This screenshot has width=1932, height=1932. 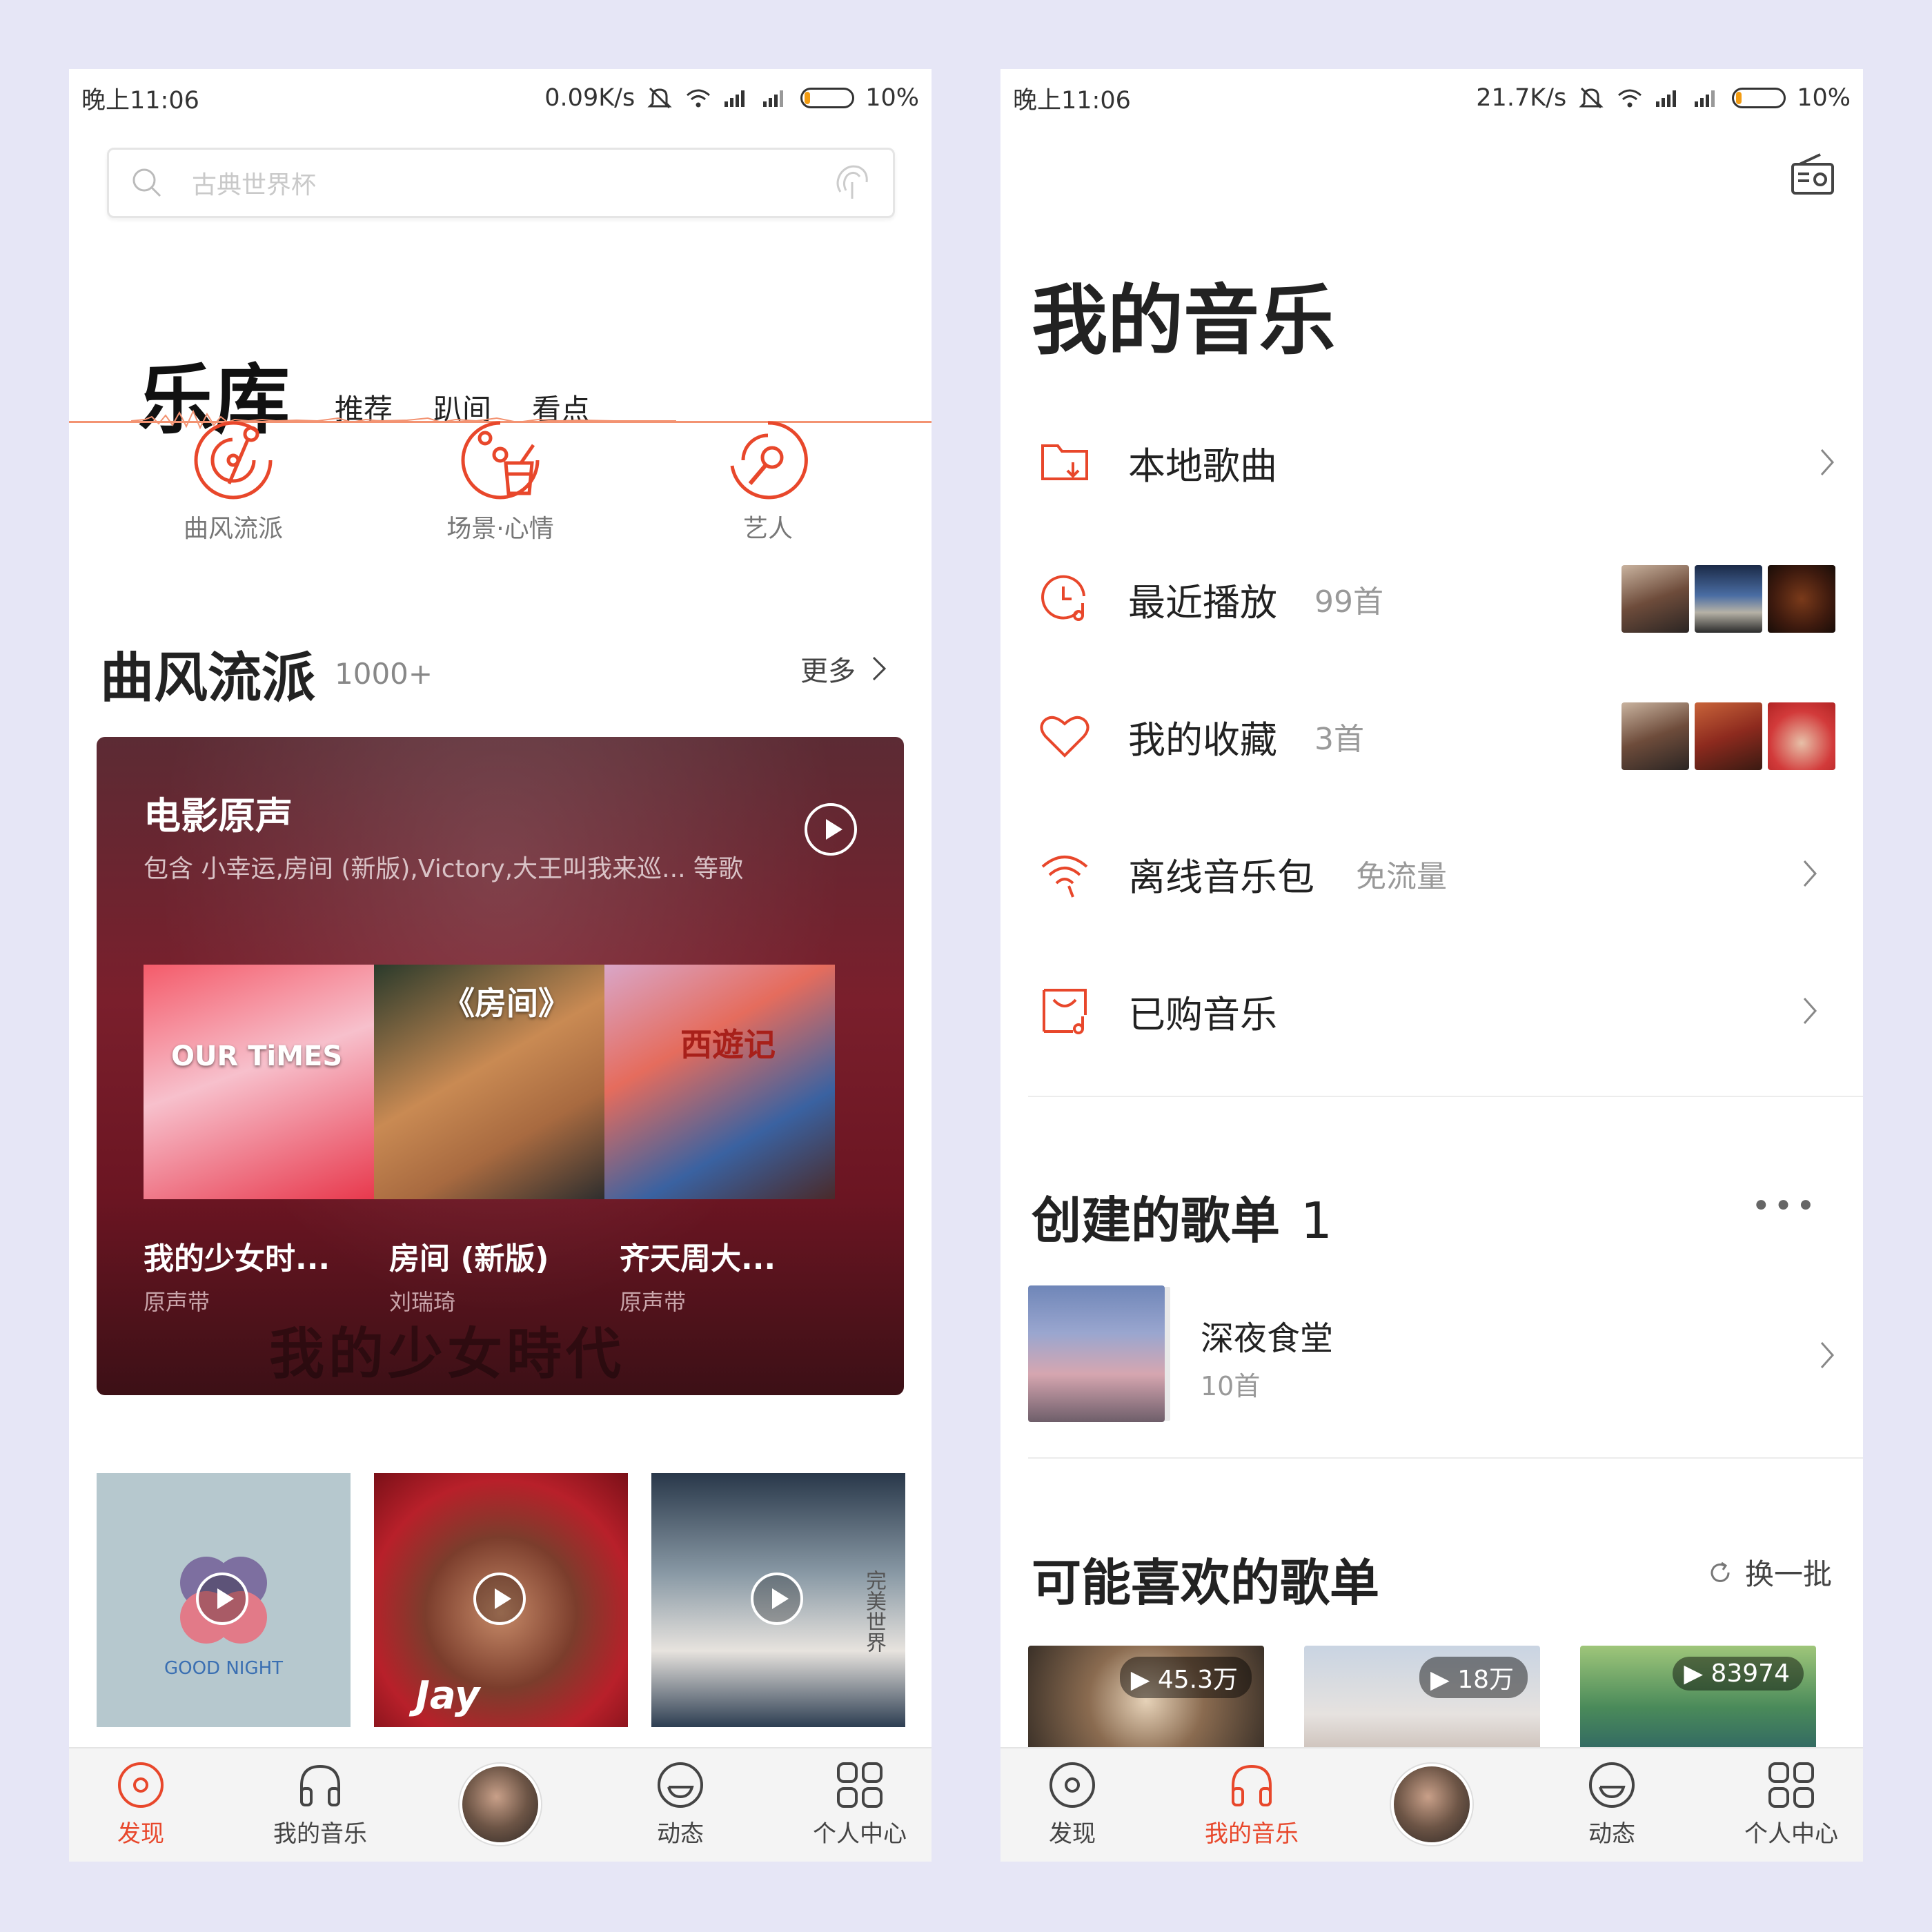 I want to click on microphone-icon, so click(x=769, y=460).